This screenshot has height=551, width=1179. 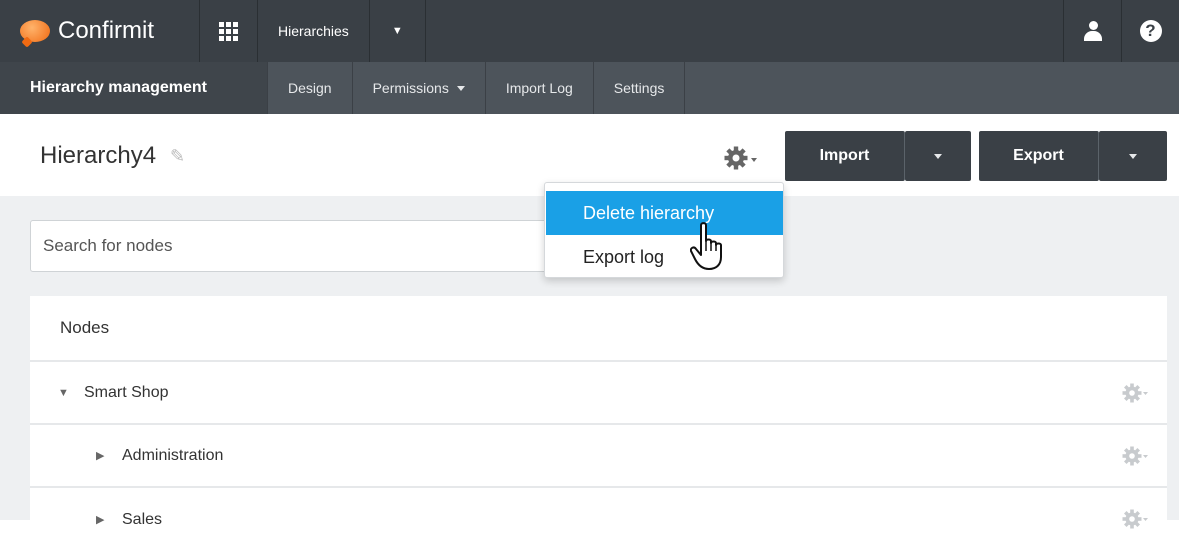 What do you see at coordinates (740, 158) in the screenshot?
I see `gear-icon` at bounding box center [740, 158].